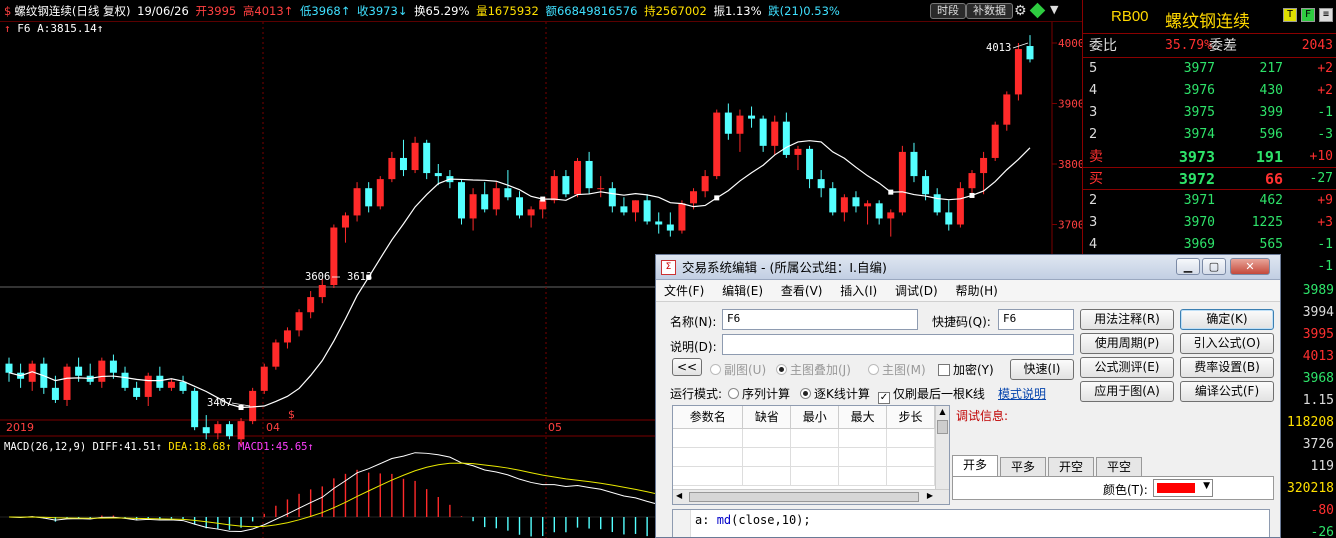 The image size is (1336, 538). I want to click on compile-formula-button: 编译公式(F), so click(1227, 391).